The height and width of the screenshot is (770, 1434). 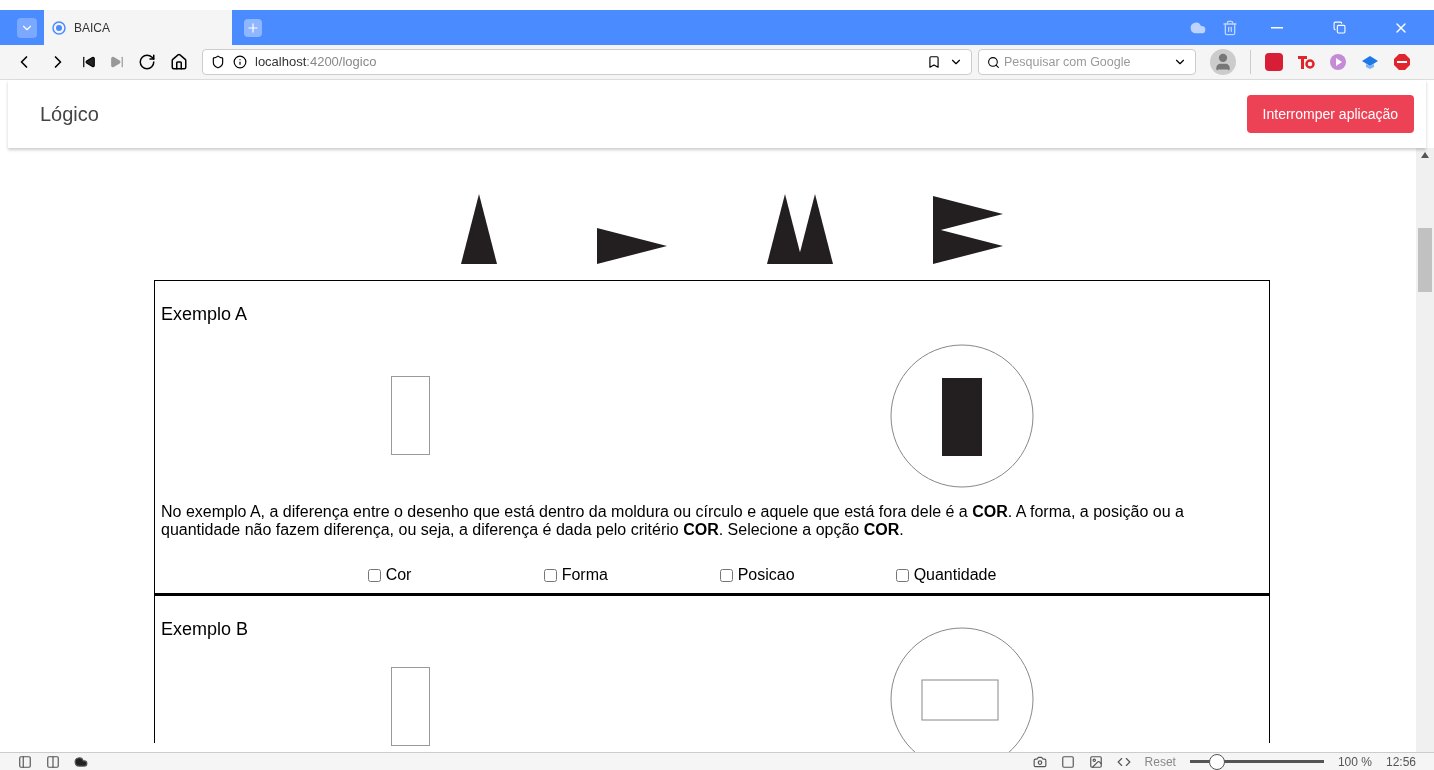 I want to click on graduation-cap-icon, so click(x=1370, y=62).